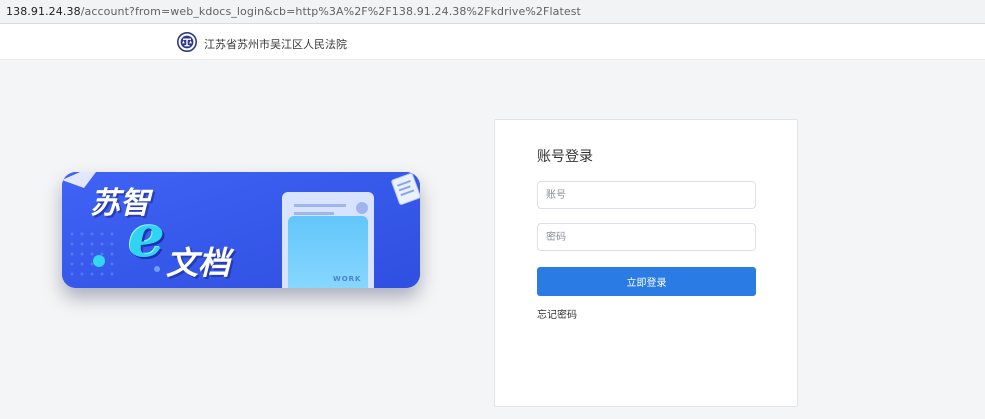 The height and width of the screenshot is (419, 985). I want to click on password-field, so click(646, 237).